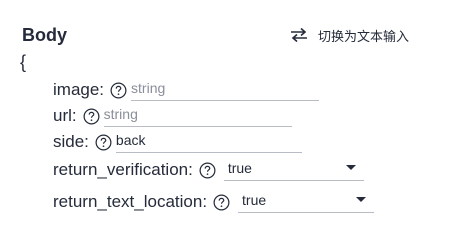 The width and height of the screenshot is (458, 240). I want to click on field-image-label: image:, so click(79, 89).